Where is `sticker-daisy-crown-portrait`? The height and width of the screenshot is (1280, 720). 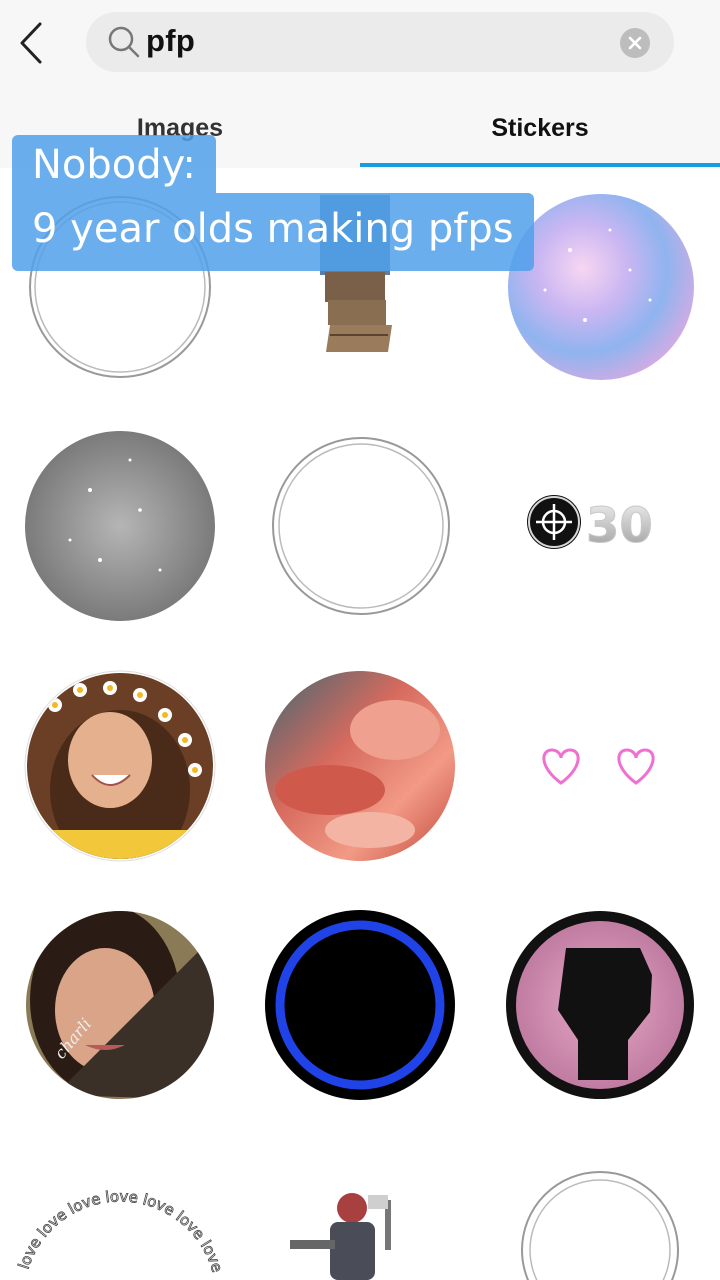
sticker-daisy-crown-portrait is located at coordinates (120, 770).